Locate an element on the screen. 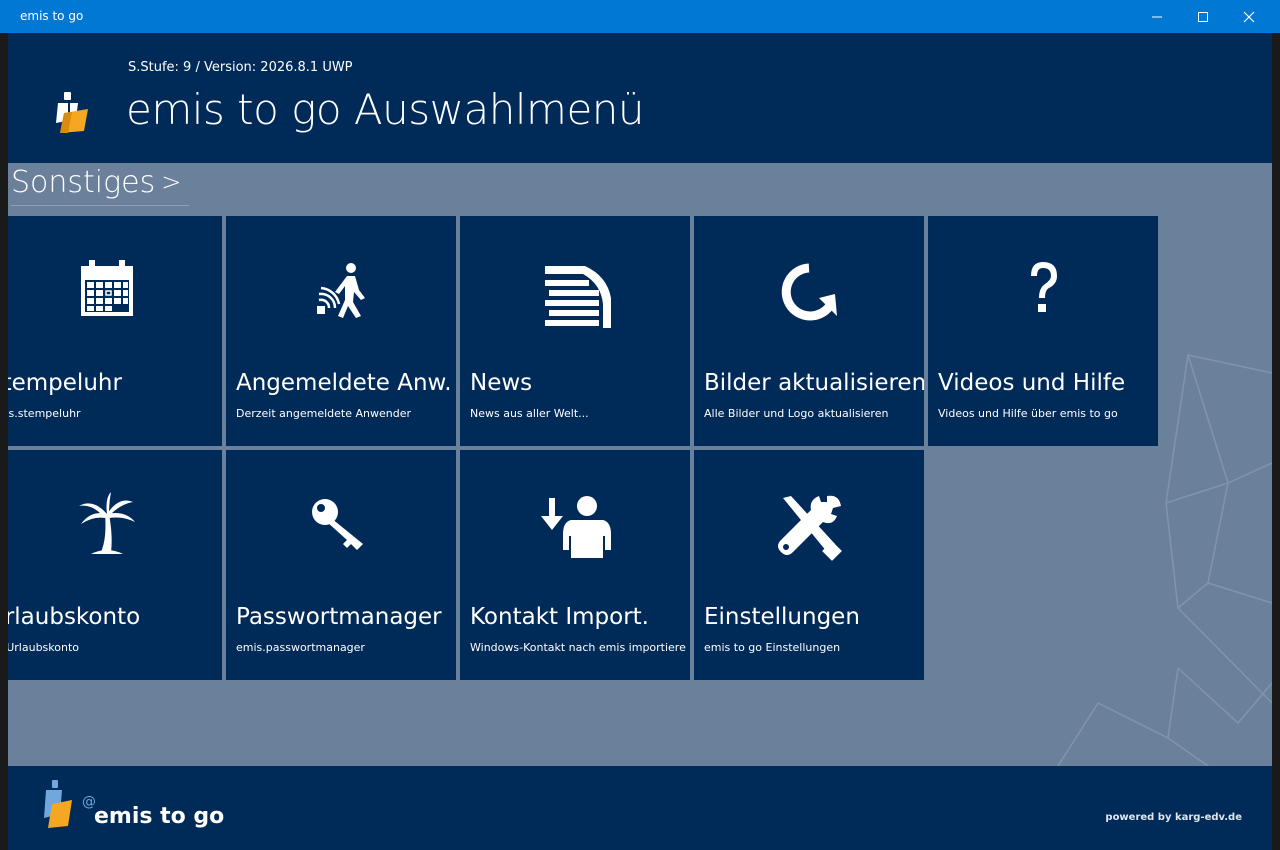 Image resolution: width=1280 pixels, height=850 pixels. section-header-sonstiges: Sonstiges > is located at coordinates (100, 185).